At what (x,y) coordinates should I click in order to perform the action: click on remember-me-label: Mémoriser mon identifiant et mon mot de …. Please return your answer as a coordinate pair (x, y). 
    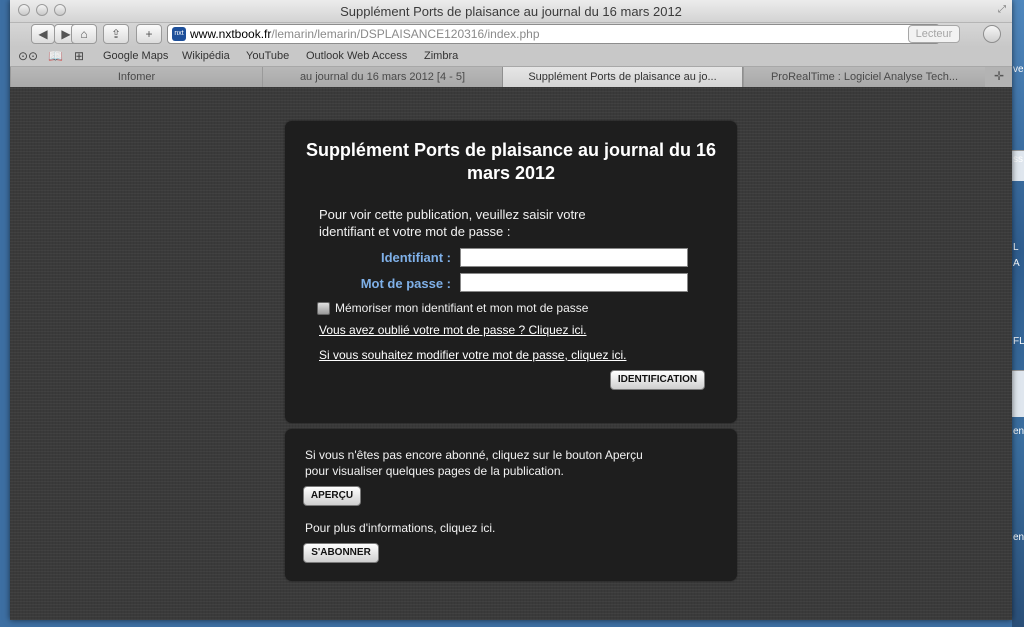
    Looking at the image, I should click on (462, 308).